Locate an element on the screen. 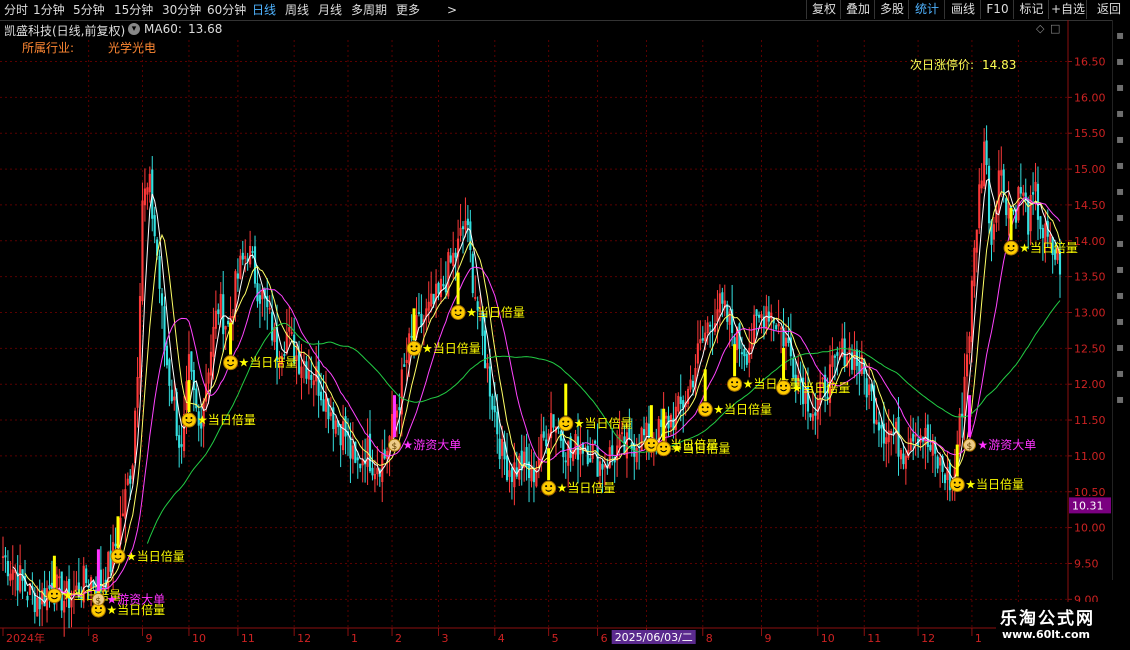 This screenshot has height=650, width=1130. next-limit-value: 14.83 is located at coordinates (999, 65).